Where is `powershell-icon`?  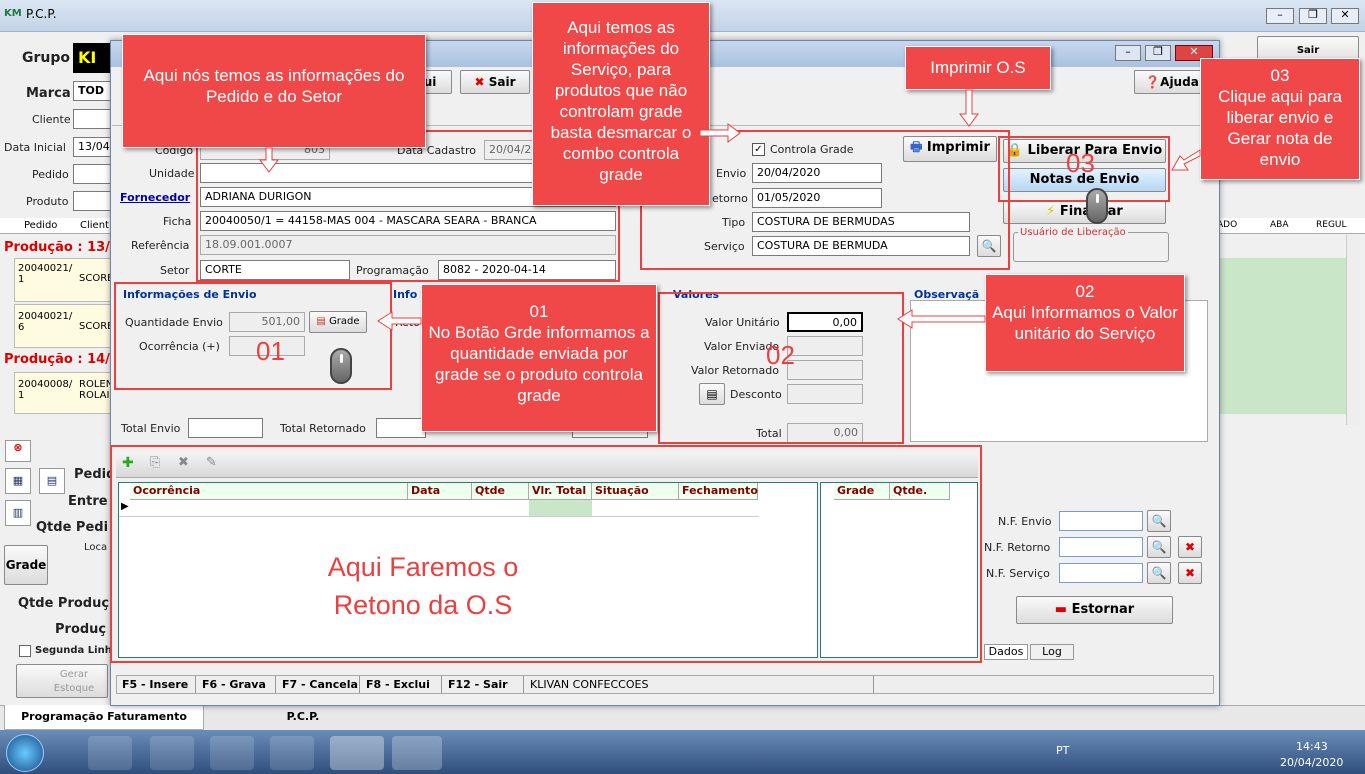 powershell-icon is located at coordinates (172, 753).